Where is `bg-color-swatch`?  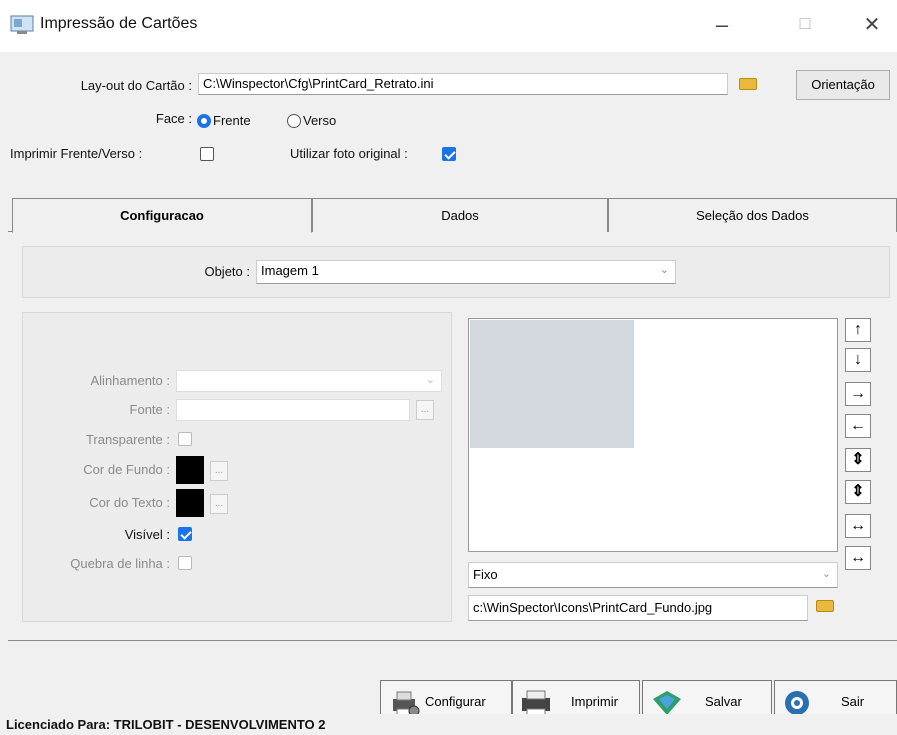 bg-color-swatch is located at coordinates (190, 470).